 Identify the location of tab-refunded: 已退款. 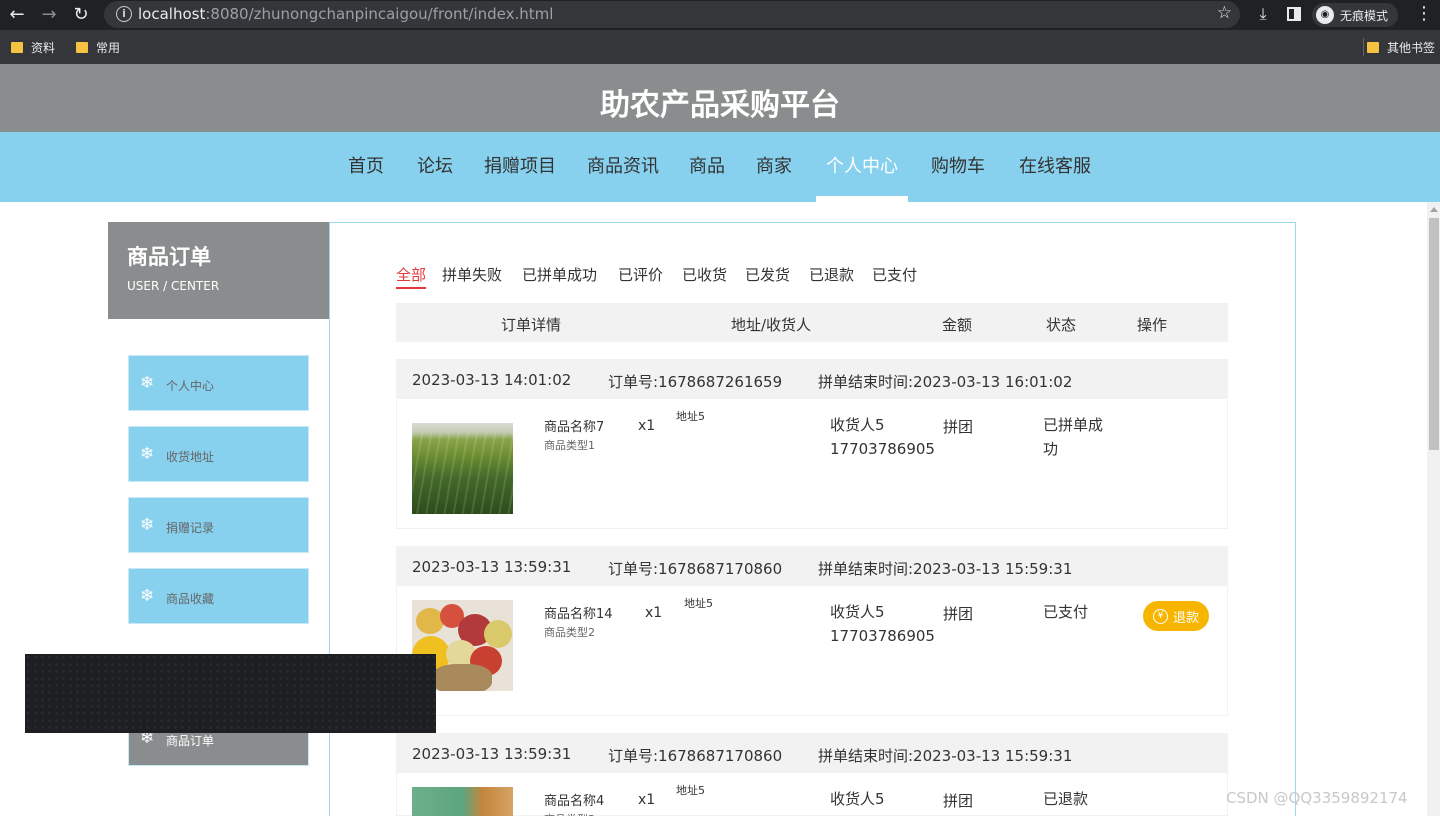
(831, 274).